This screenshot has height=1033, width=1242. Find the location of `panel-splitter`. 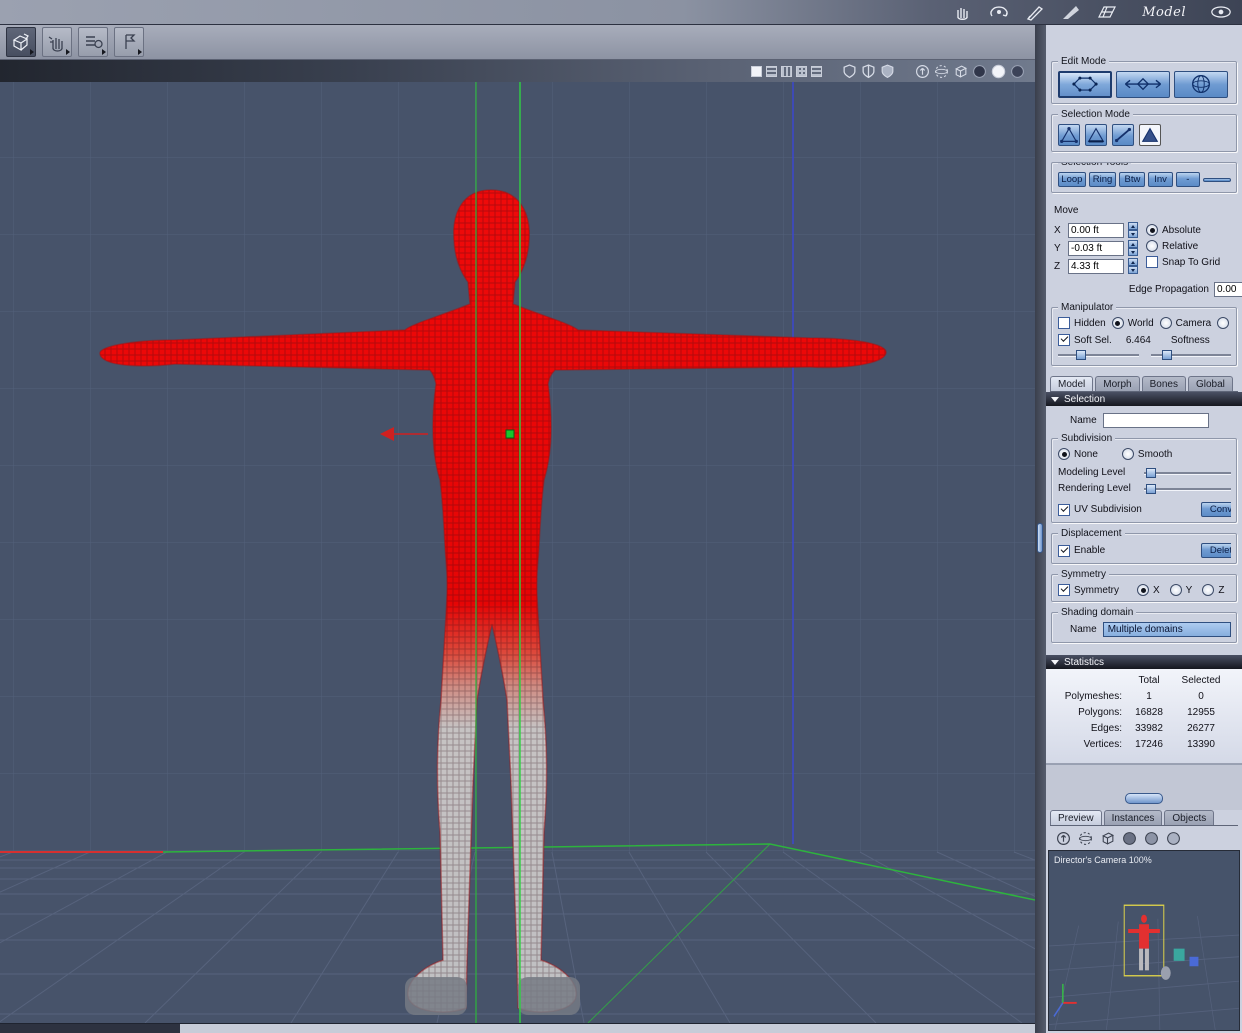

panel-splitter is located at coordinates (1040, 529).